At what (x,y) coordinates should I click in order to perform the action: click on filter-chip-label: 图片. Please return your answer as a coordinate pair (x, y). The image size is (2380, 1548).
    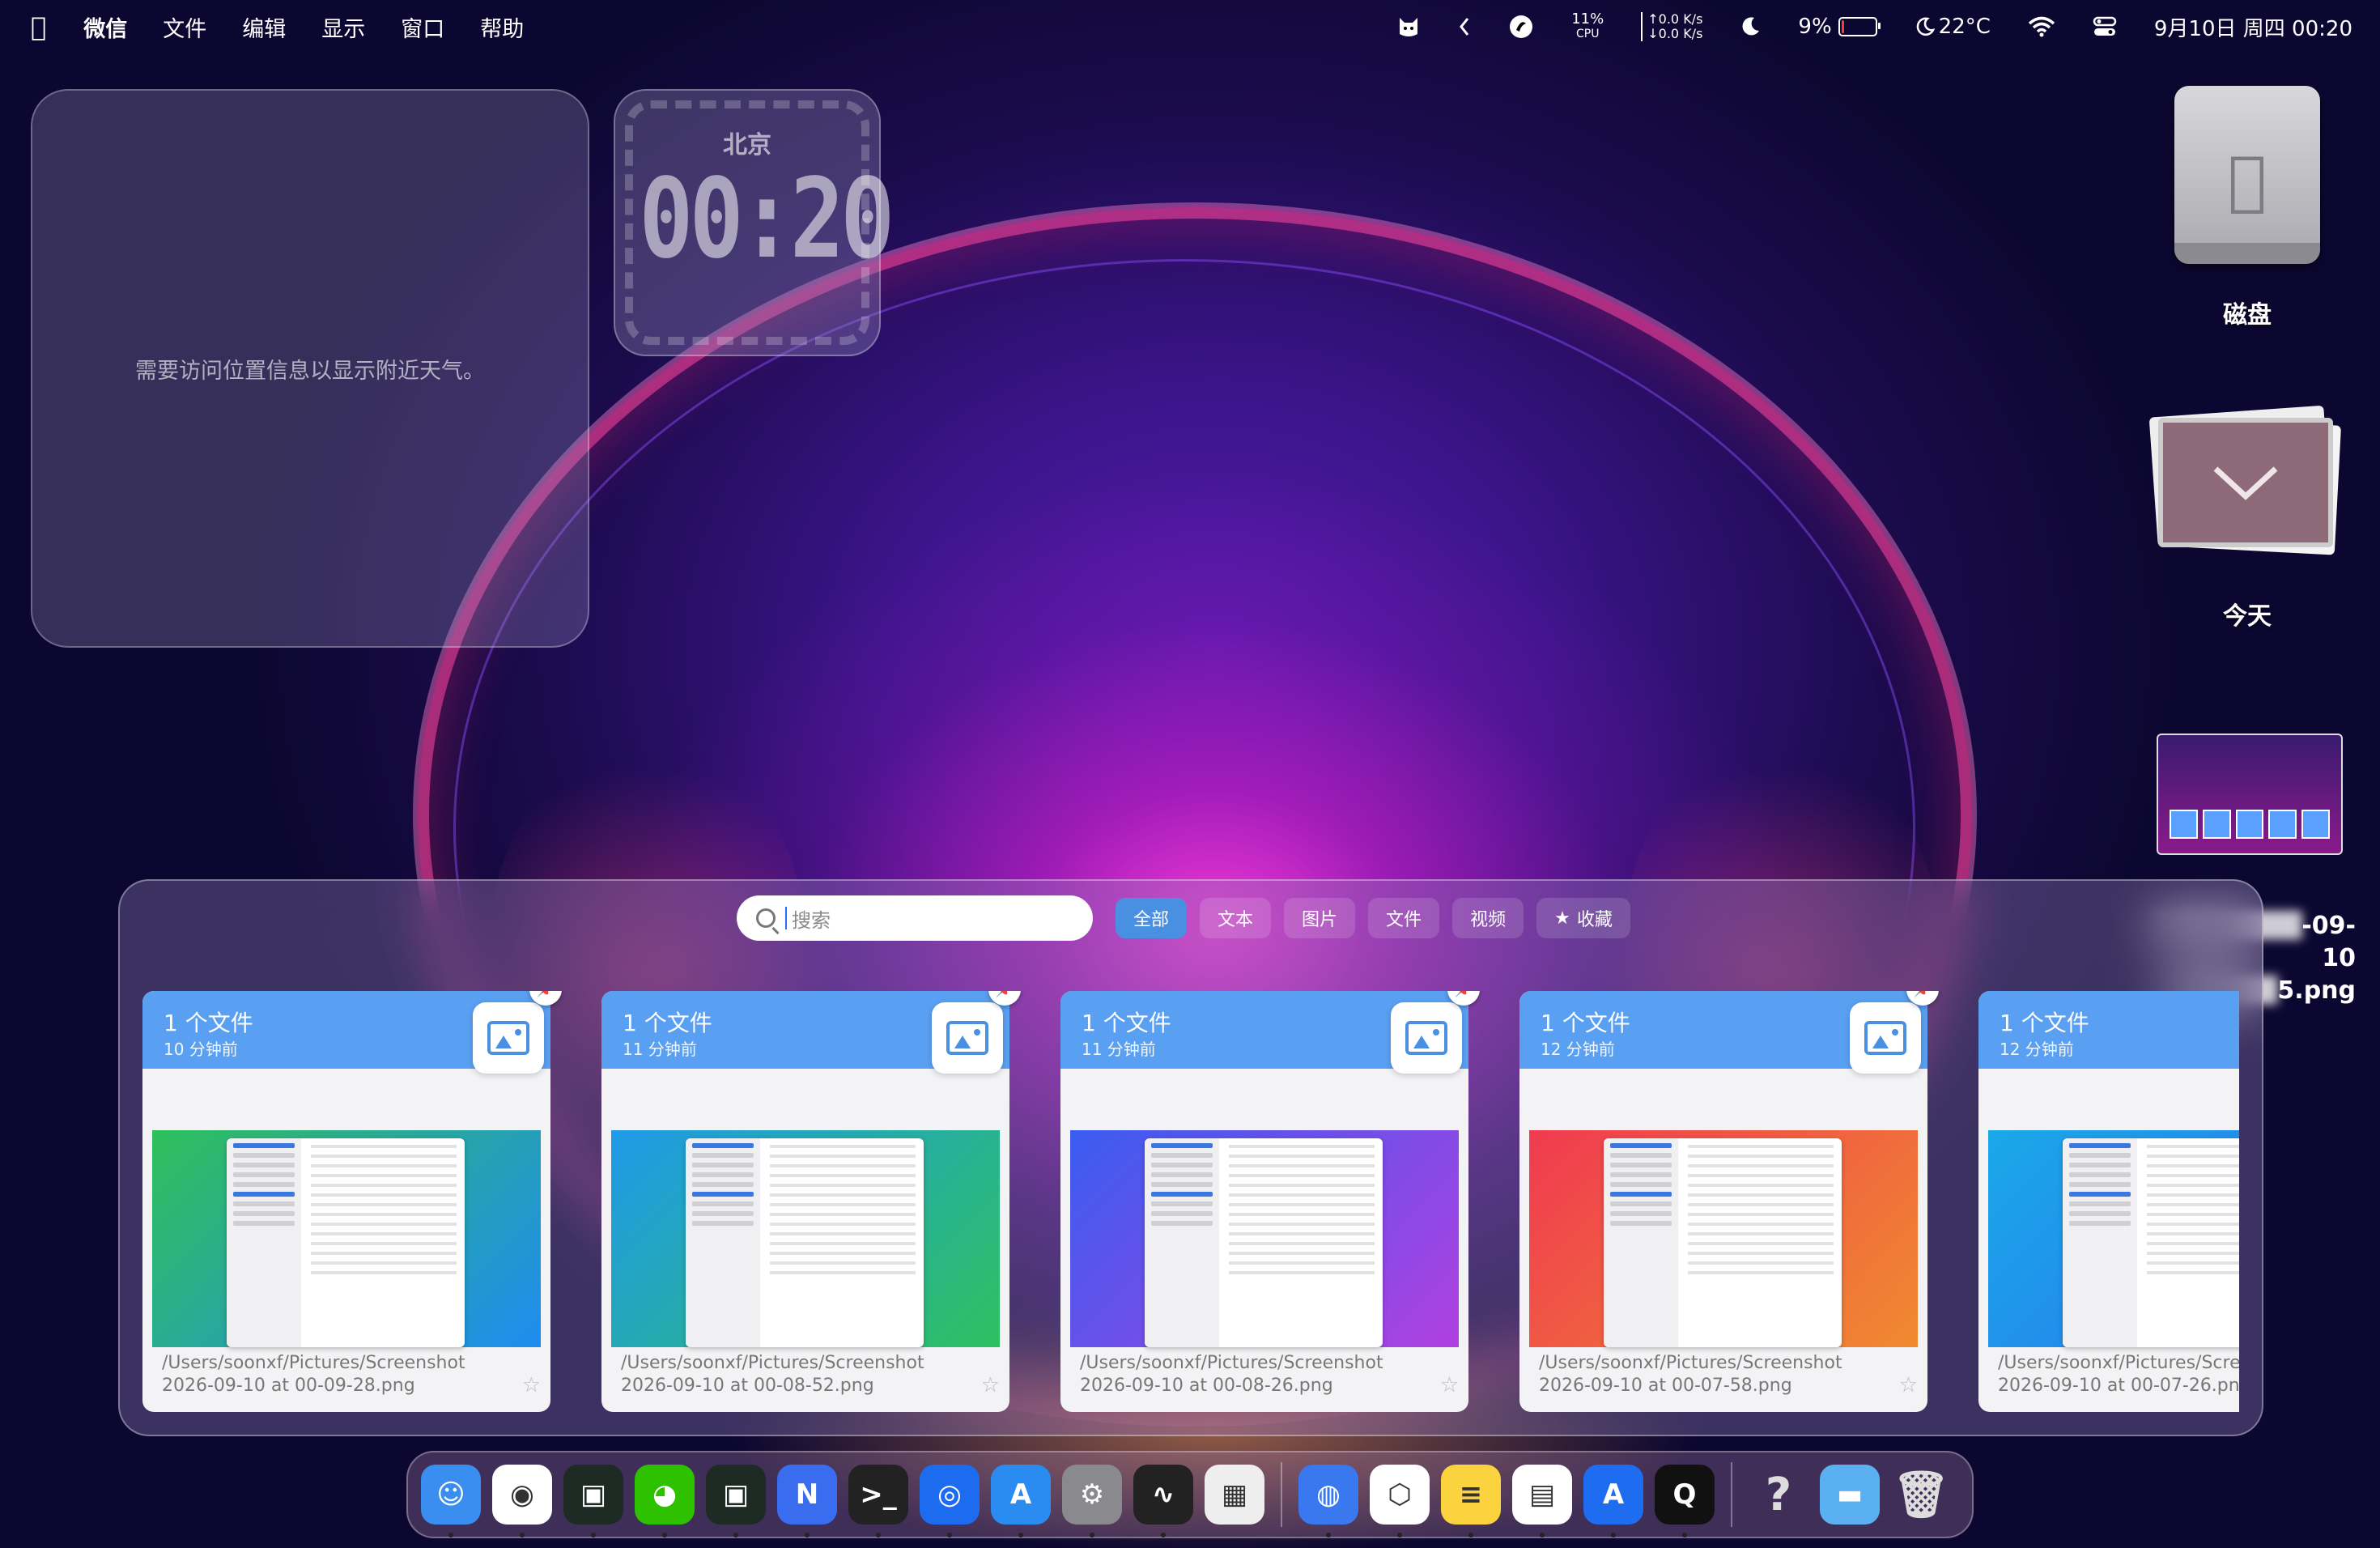
    Looking at the image, I should click on (1320, 920).